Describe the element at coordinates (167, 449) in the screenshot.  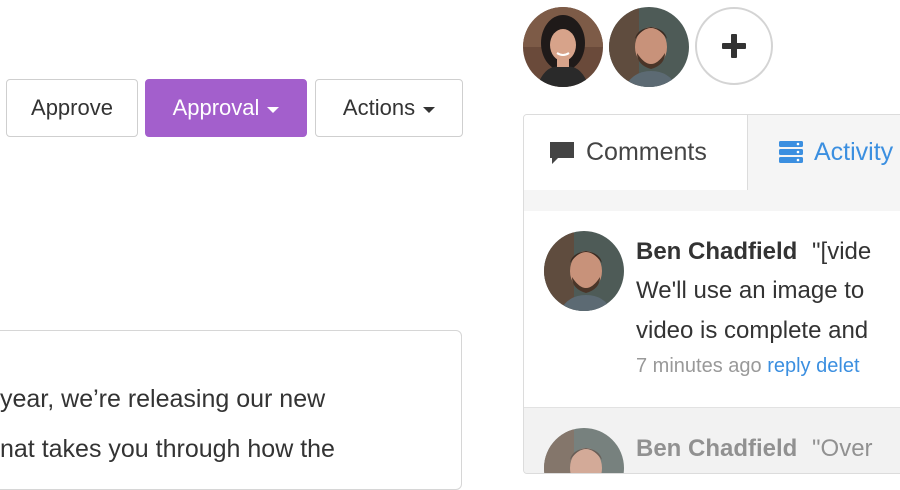
I see `content-line: nat takes you through how the` at that location.